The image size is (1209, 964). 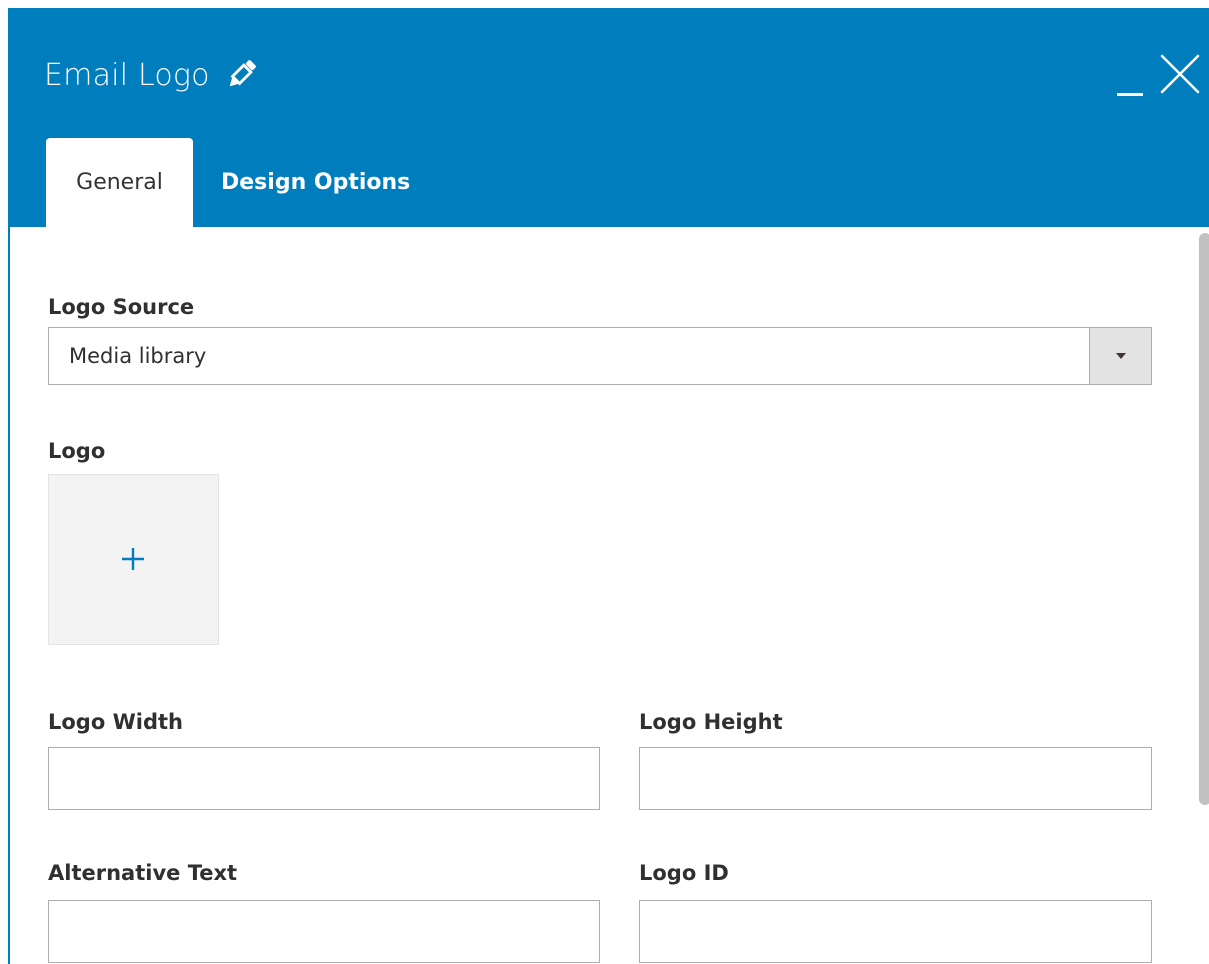 I want to click on minimize-button, so click(x=1131, y=80).